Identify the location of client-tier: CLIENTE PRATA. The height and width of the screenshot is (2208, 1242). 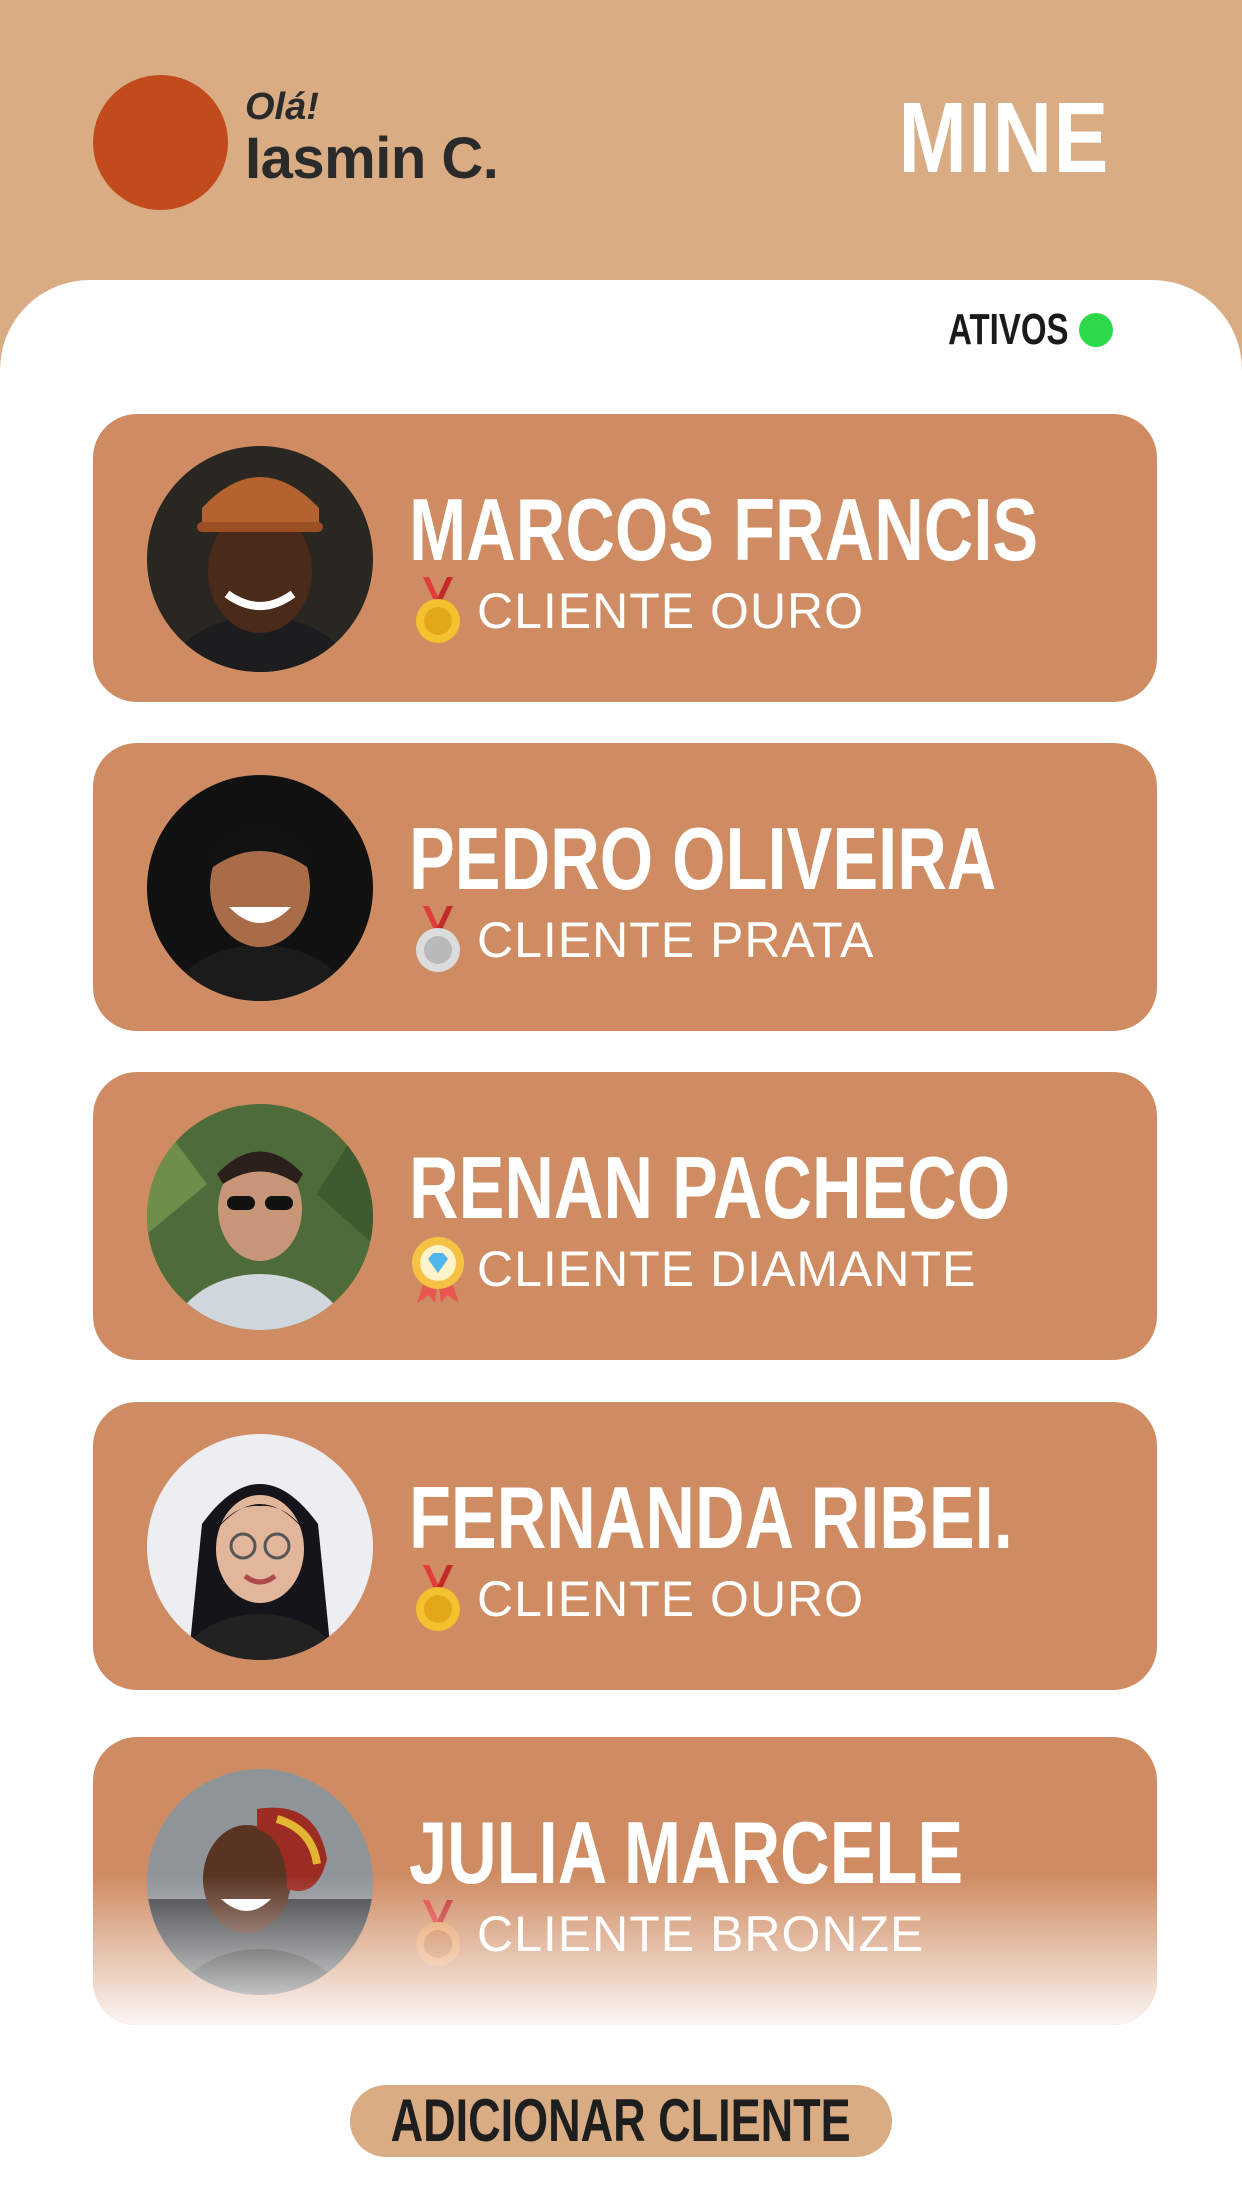
(641, 940).